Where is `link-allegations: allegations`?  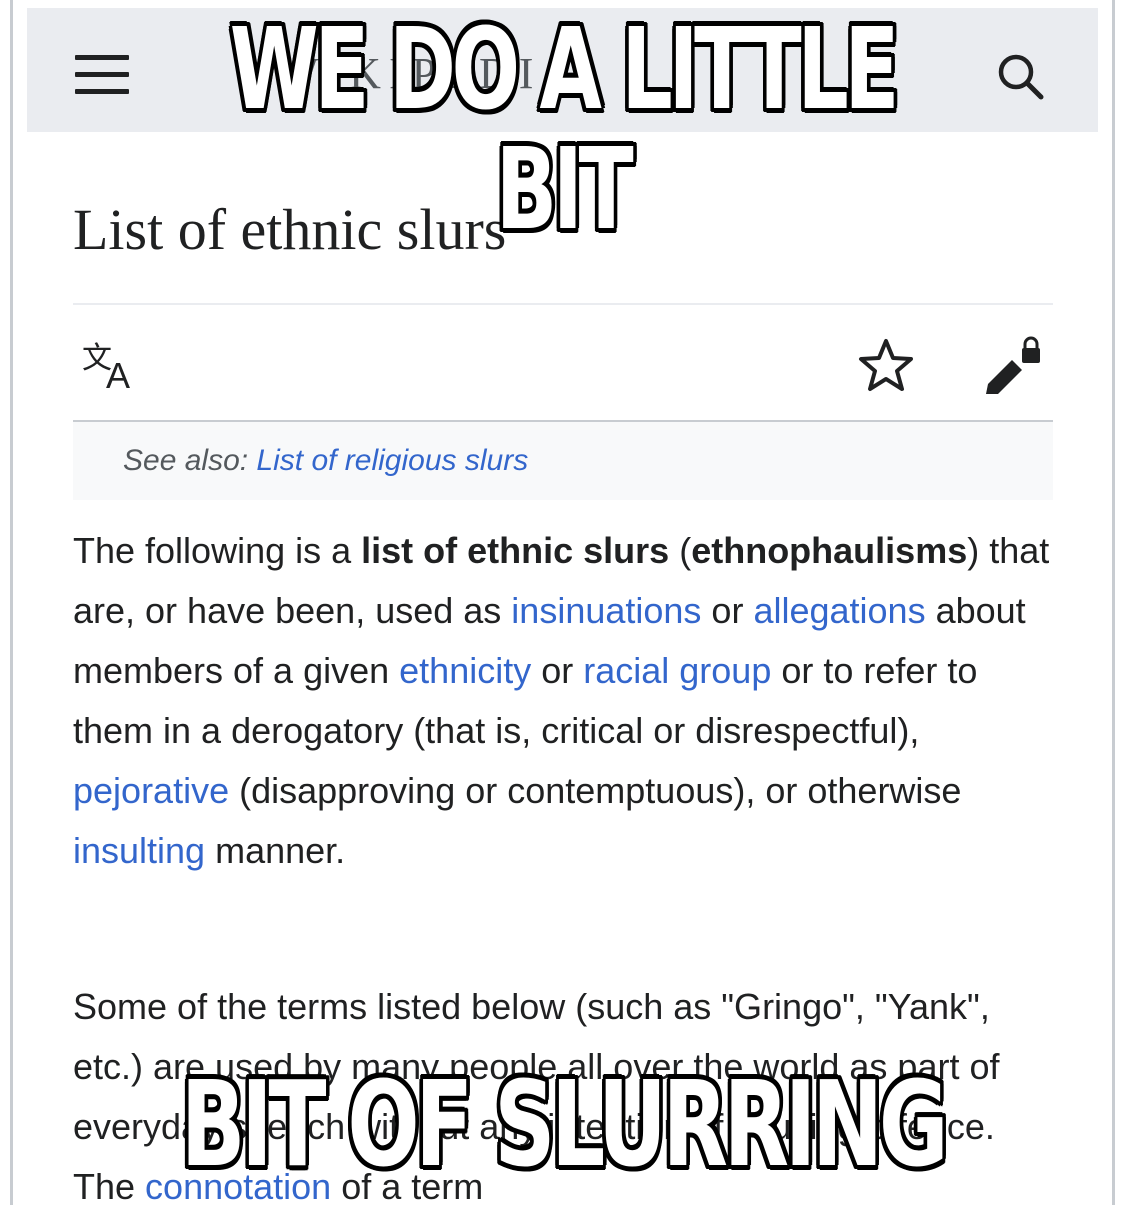 link-allegations: allegations is located at coordinates (839, 610).